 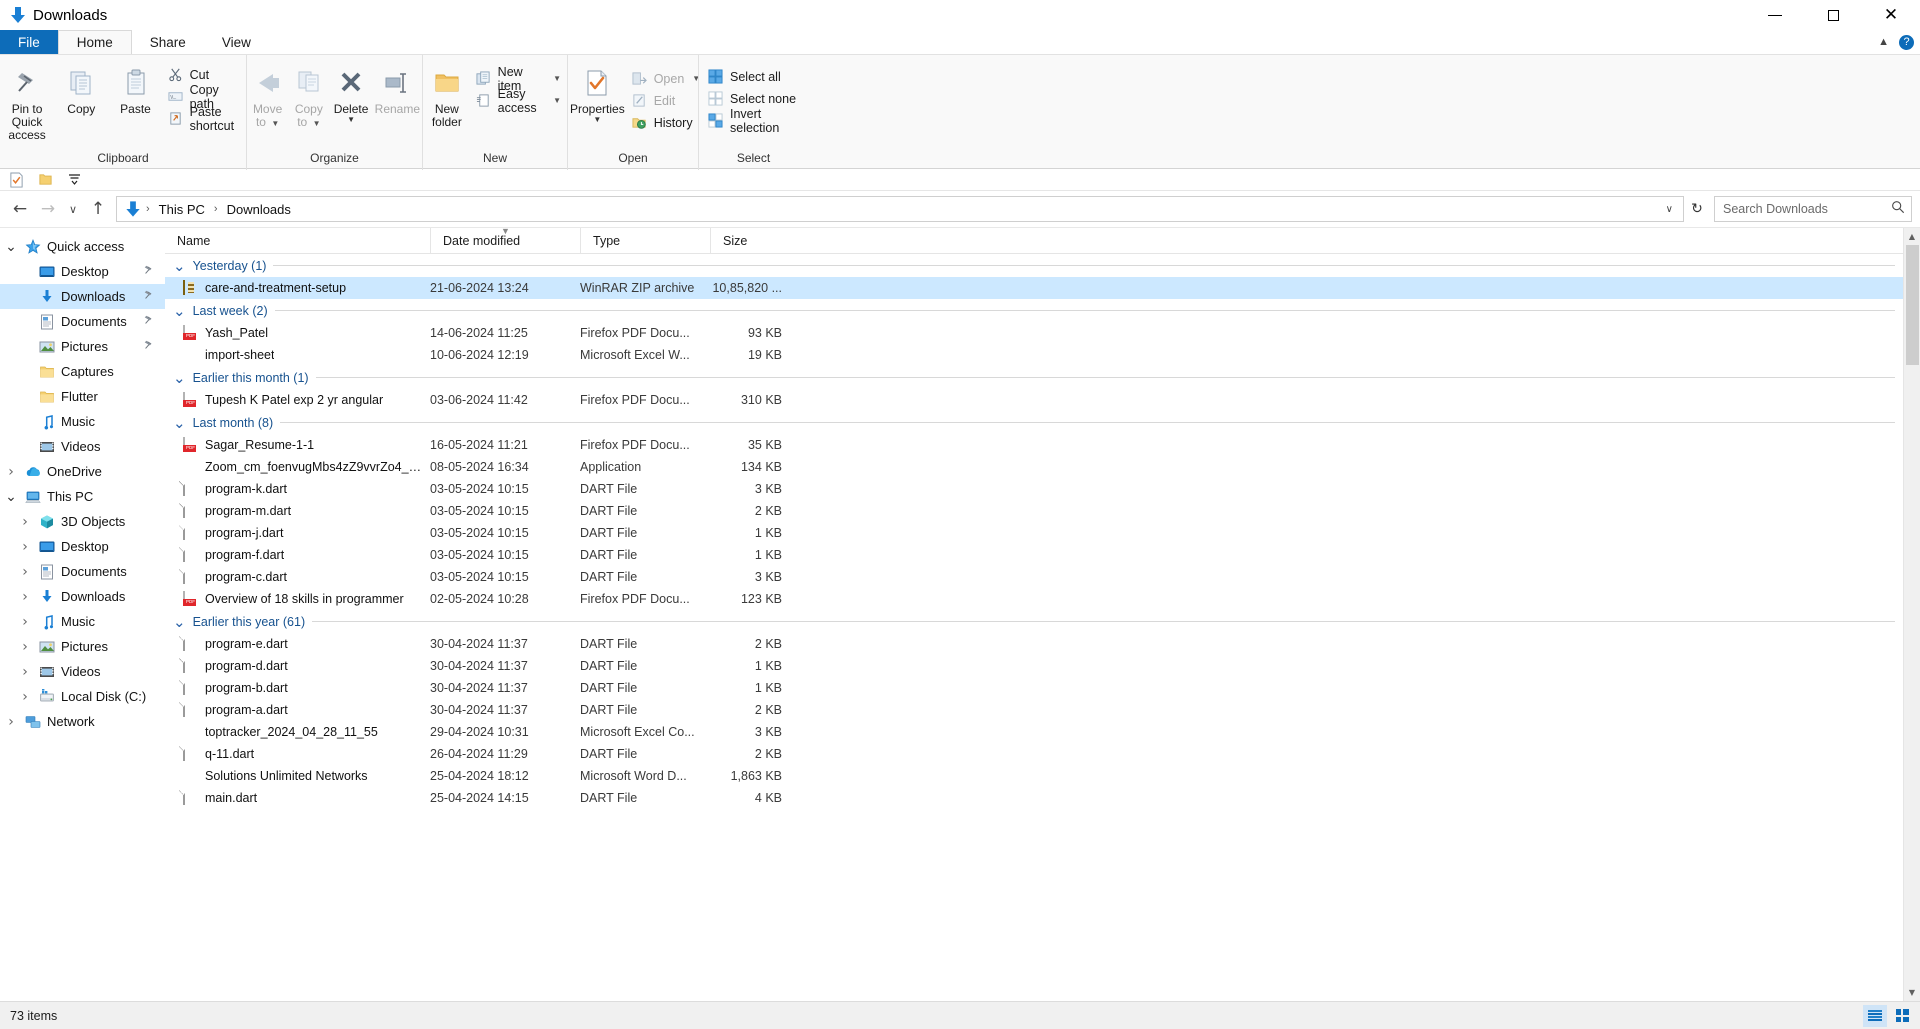 What do you see at coordinates (1833, 15) in the screenshot?
I see `maximize-button` at bounding box center [1833, 15].